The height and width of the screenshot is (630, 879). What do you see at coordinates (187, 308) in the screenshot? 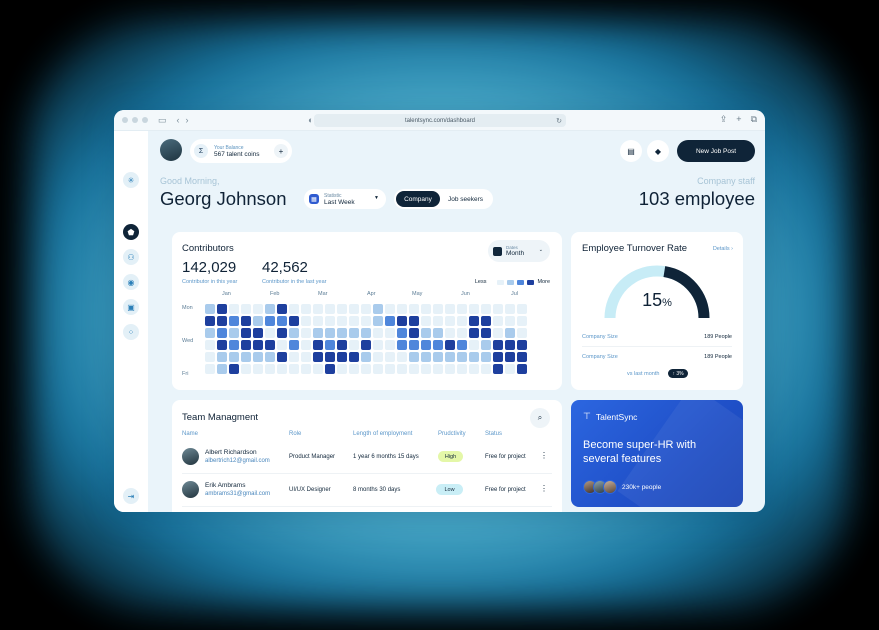
I see `weekday-label: Mon` at bounding box center [187, 308].